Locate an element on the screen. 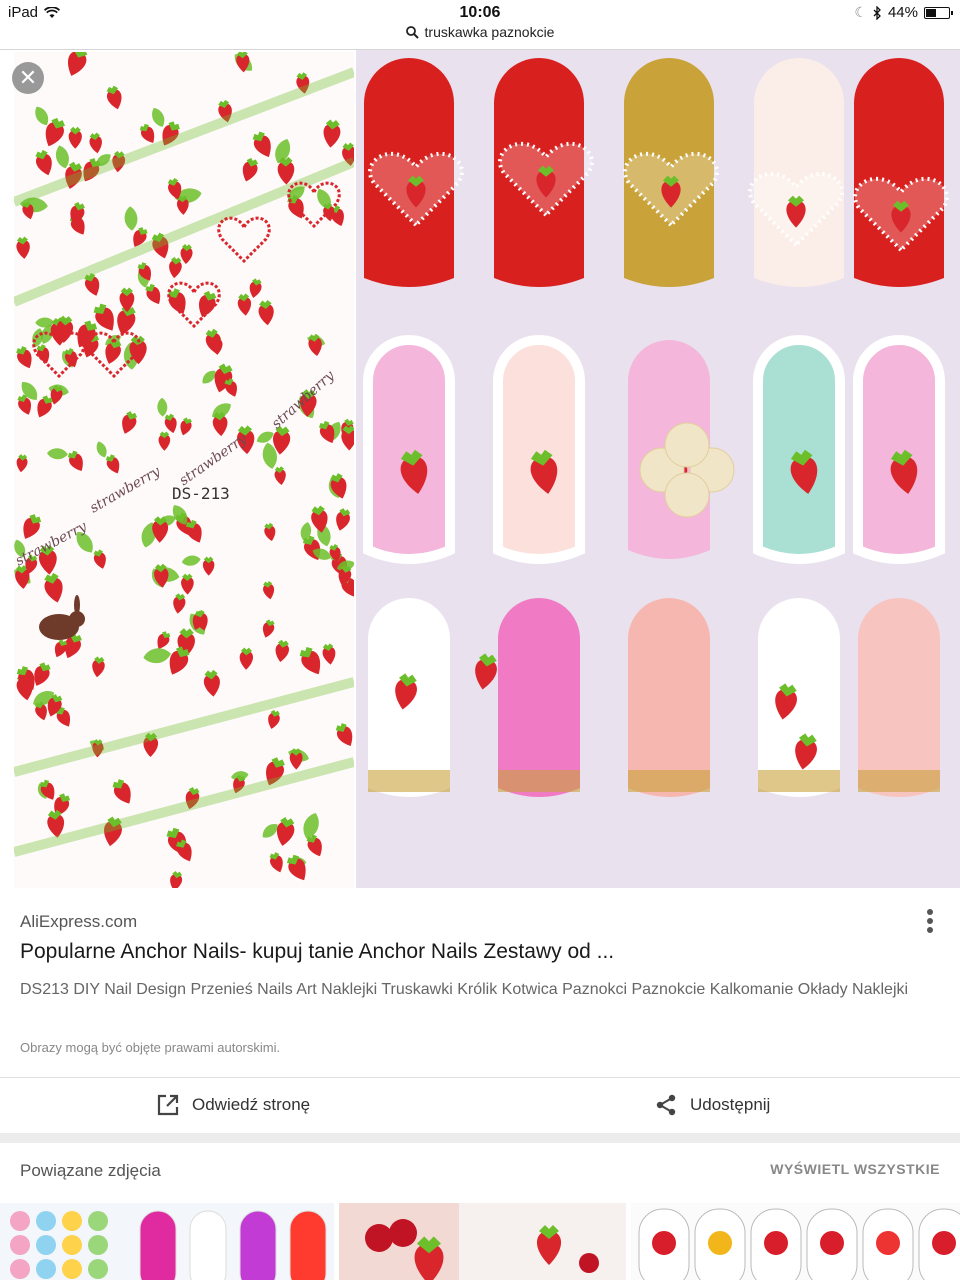 The width and height of the screenshot is (960, 1280). view-all-button: WYŚWIETL WSZYSTKIE is located at coordinates (855, 1169).